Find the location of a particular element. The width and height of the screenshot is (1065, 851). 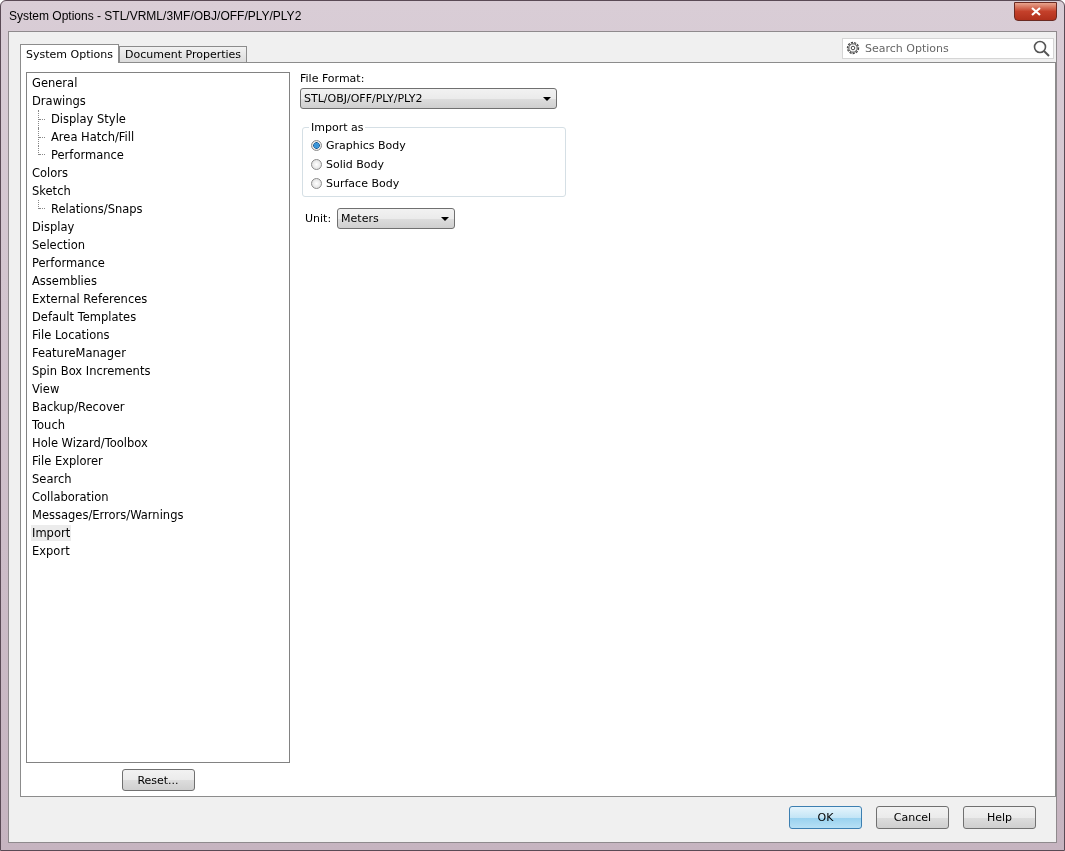

tree-item: Selection is located at coordinates (58, 245).